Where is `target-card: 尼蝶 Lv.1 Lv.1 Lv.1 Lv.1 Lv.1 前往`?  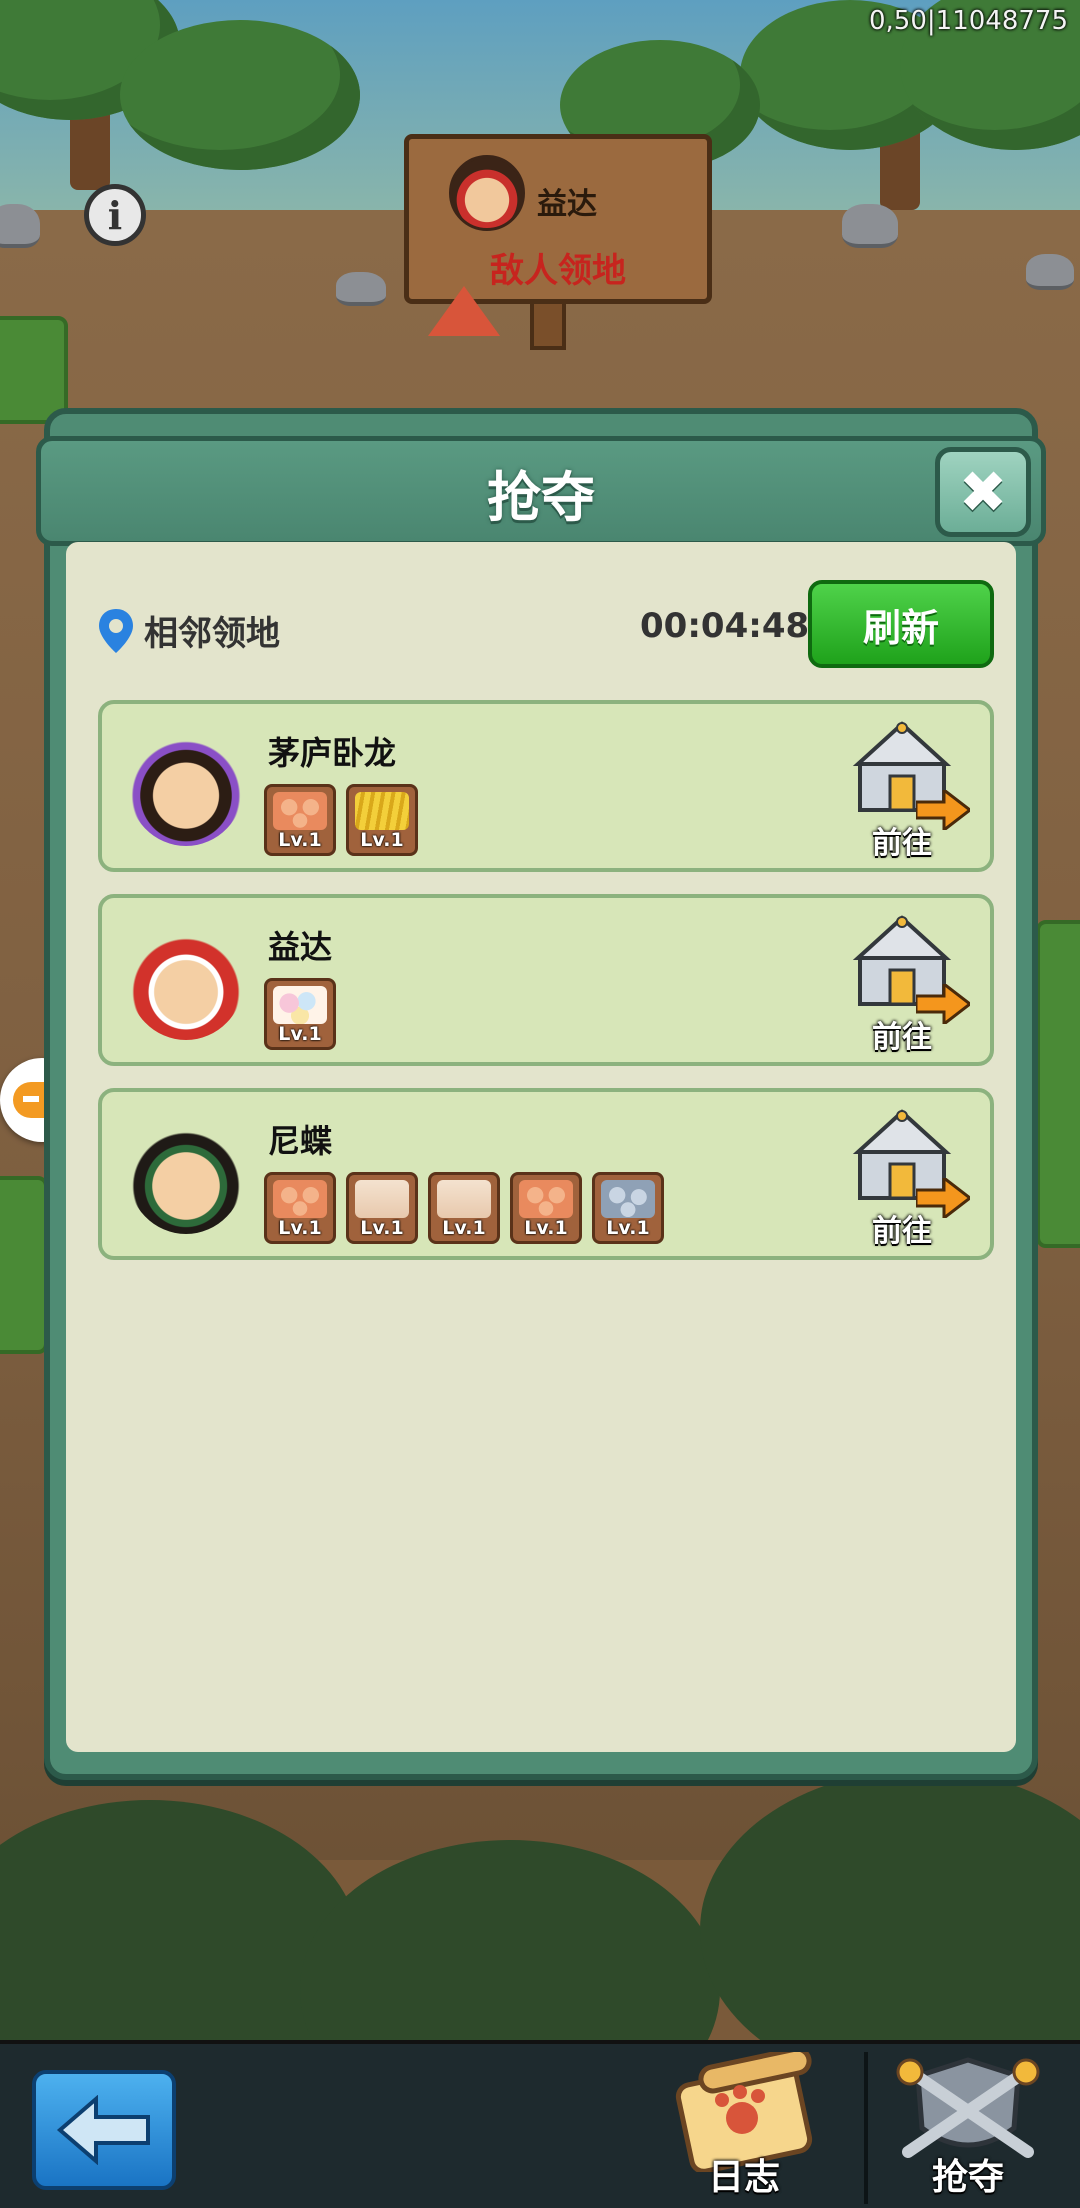
target-card: 尼蝶 Lv.1 Lv.1 Lv.1 Lv.1 Lv.1 前往 is located at coordinates (546, 1174).